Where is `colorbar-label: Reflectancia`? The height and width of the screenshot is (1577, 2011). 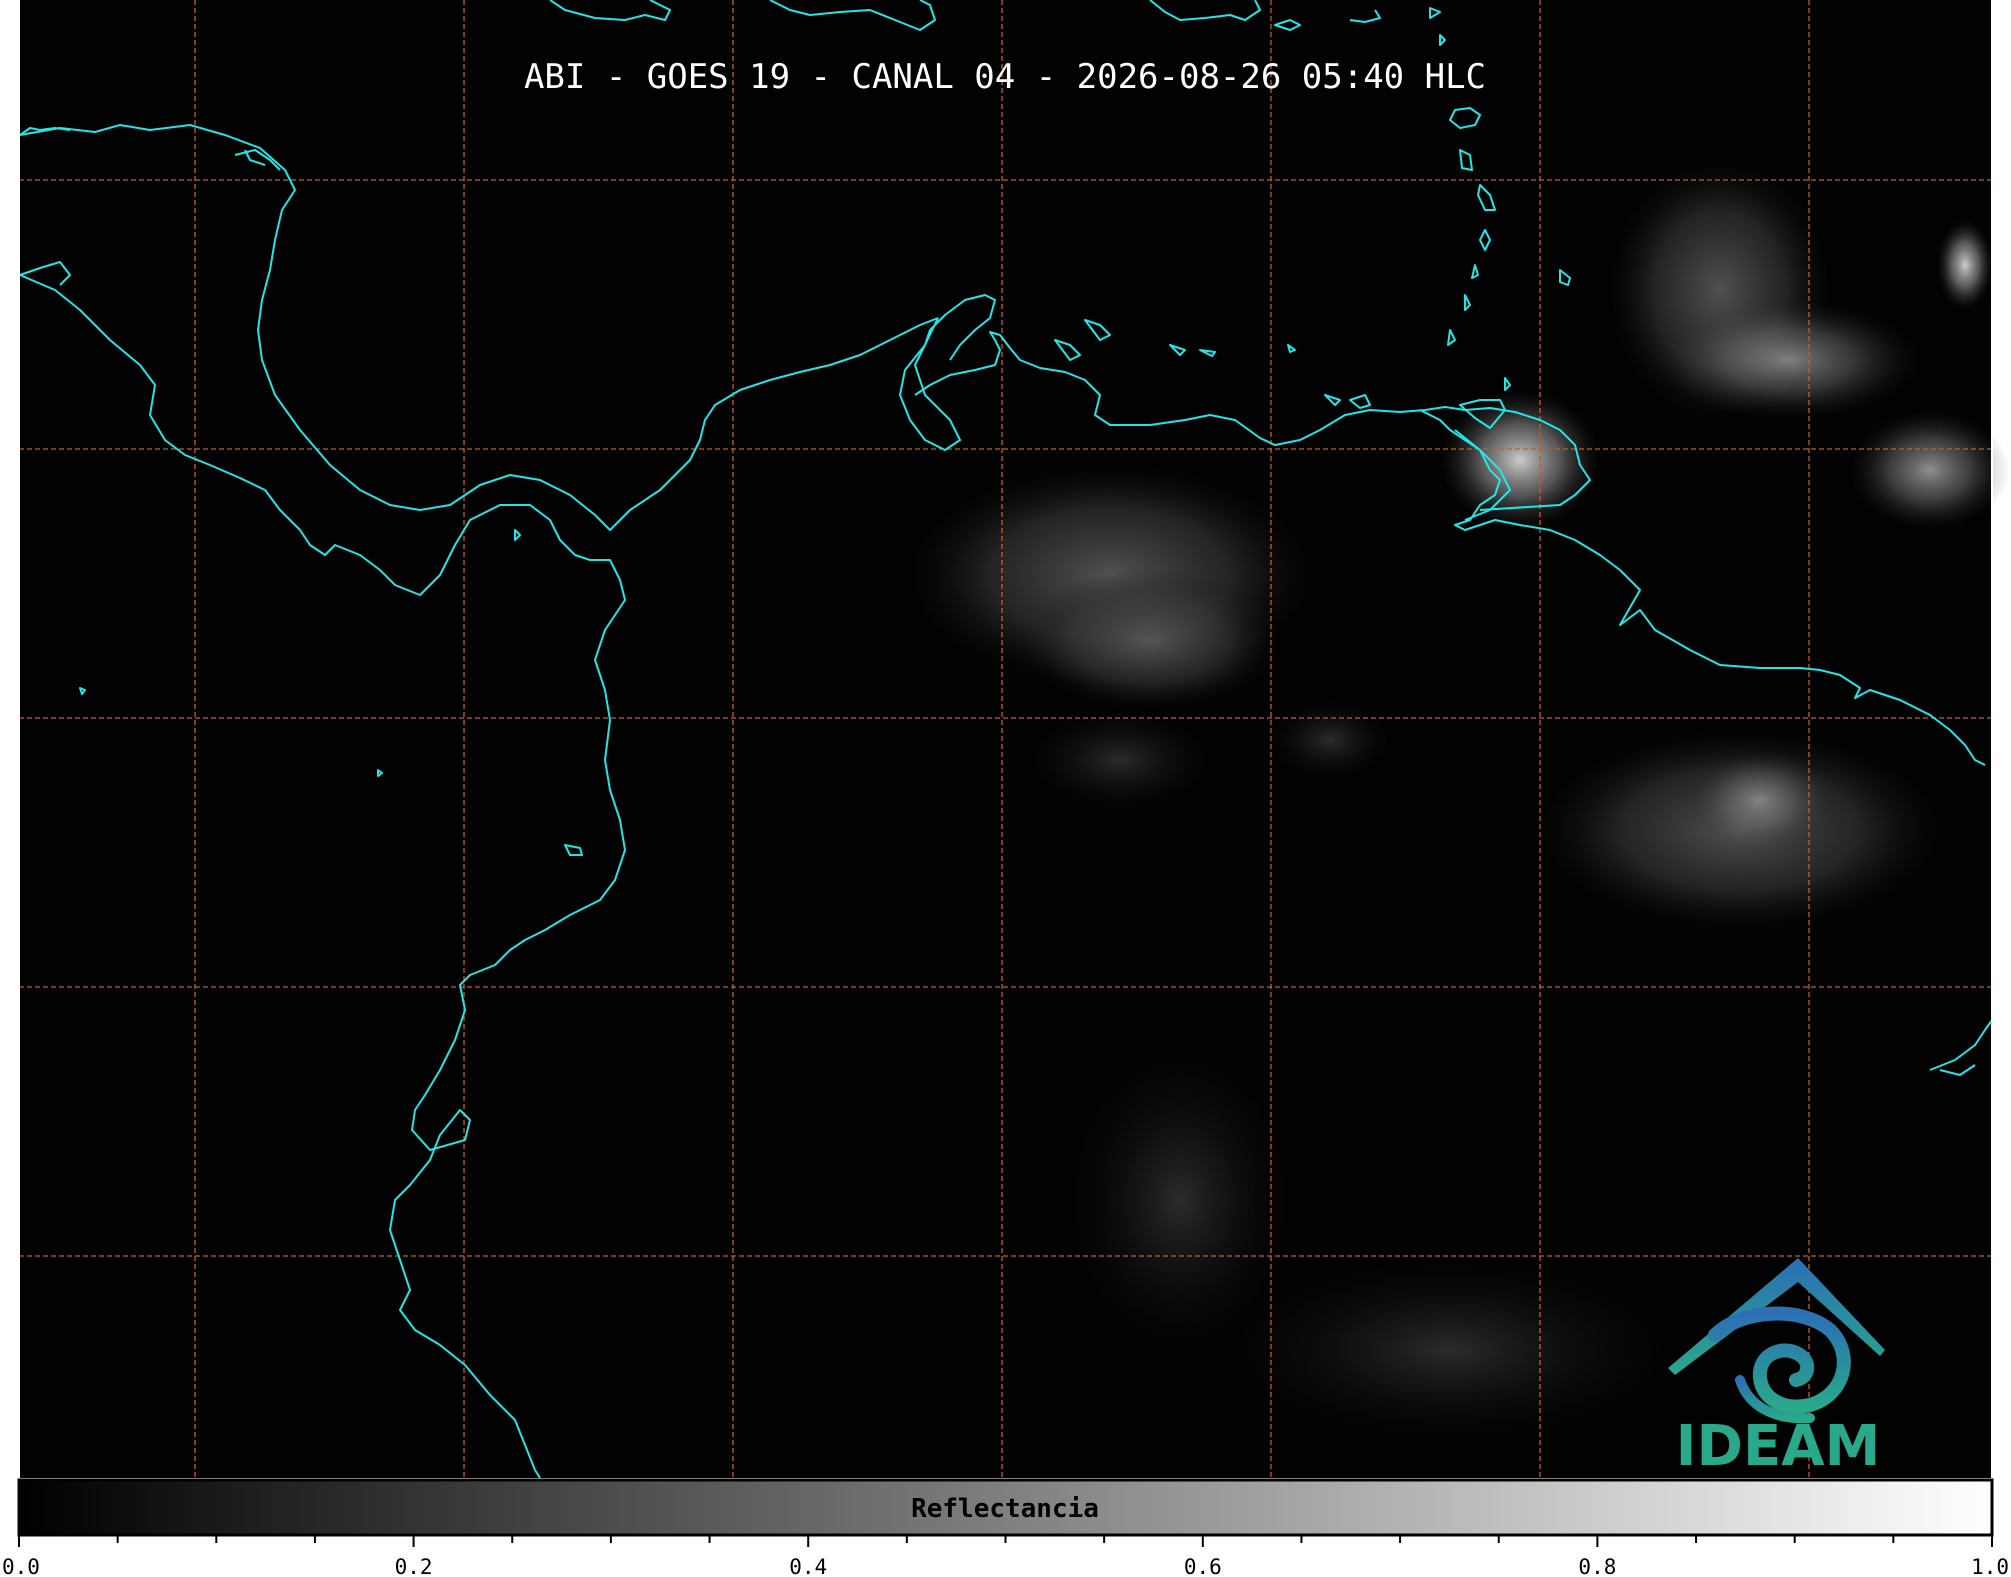 colorbar-label: Reflectancia is located at coordinates (1005, 1509).